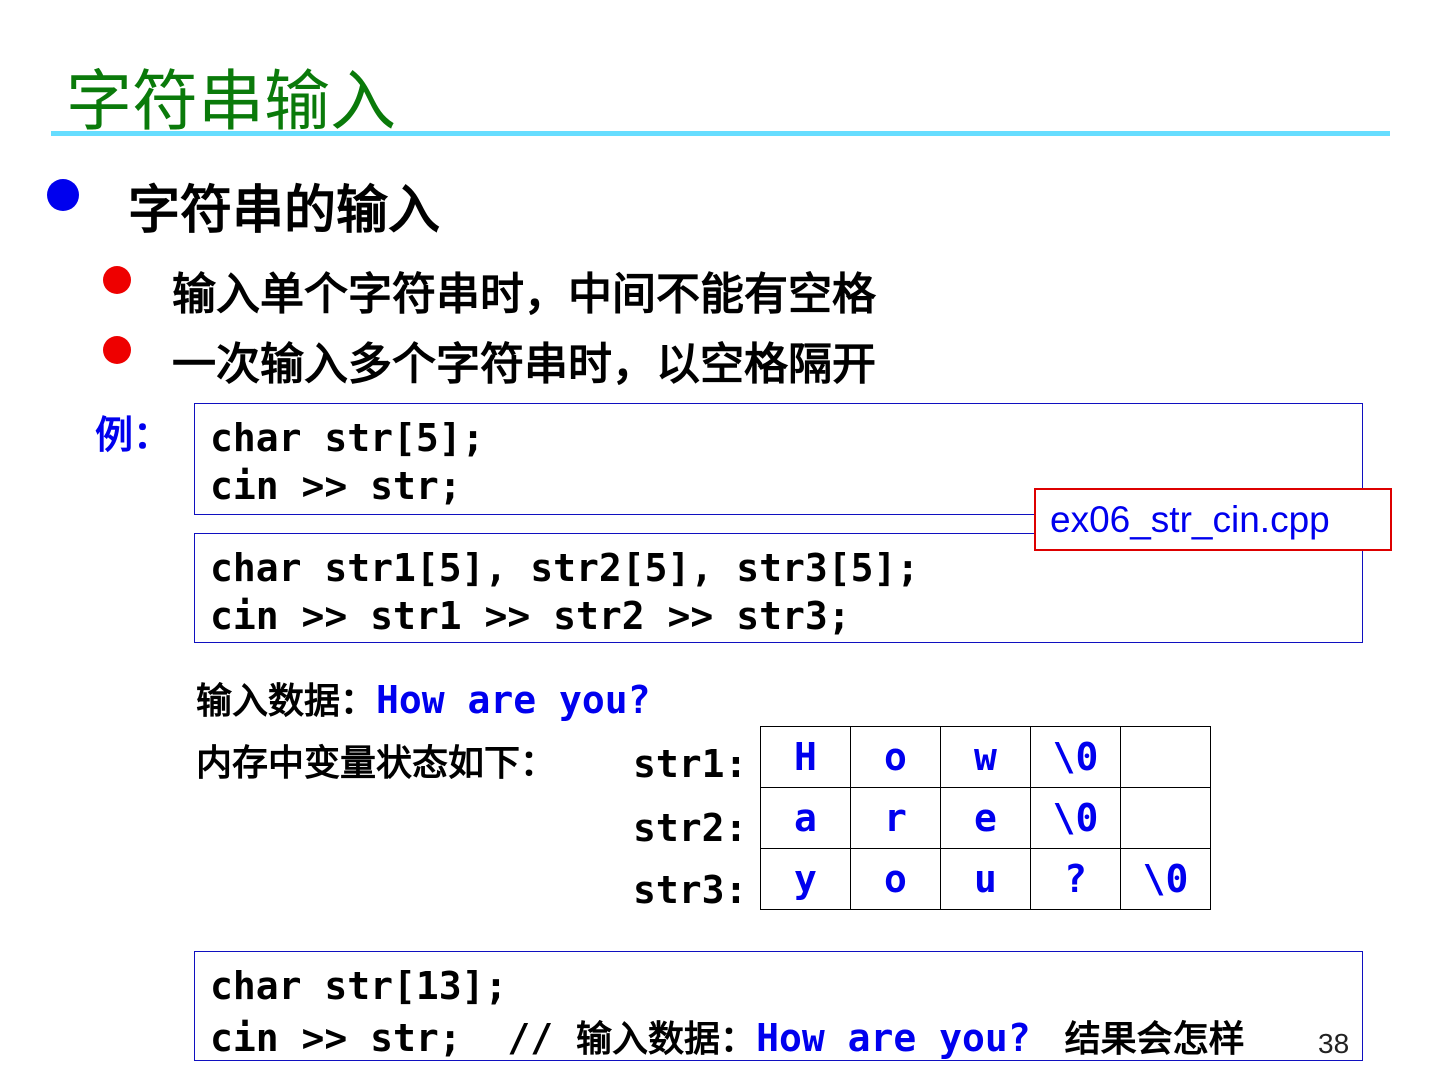  I want to click on comment-label: 输入数据：, so click(666, 1039).